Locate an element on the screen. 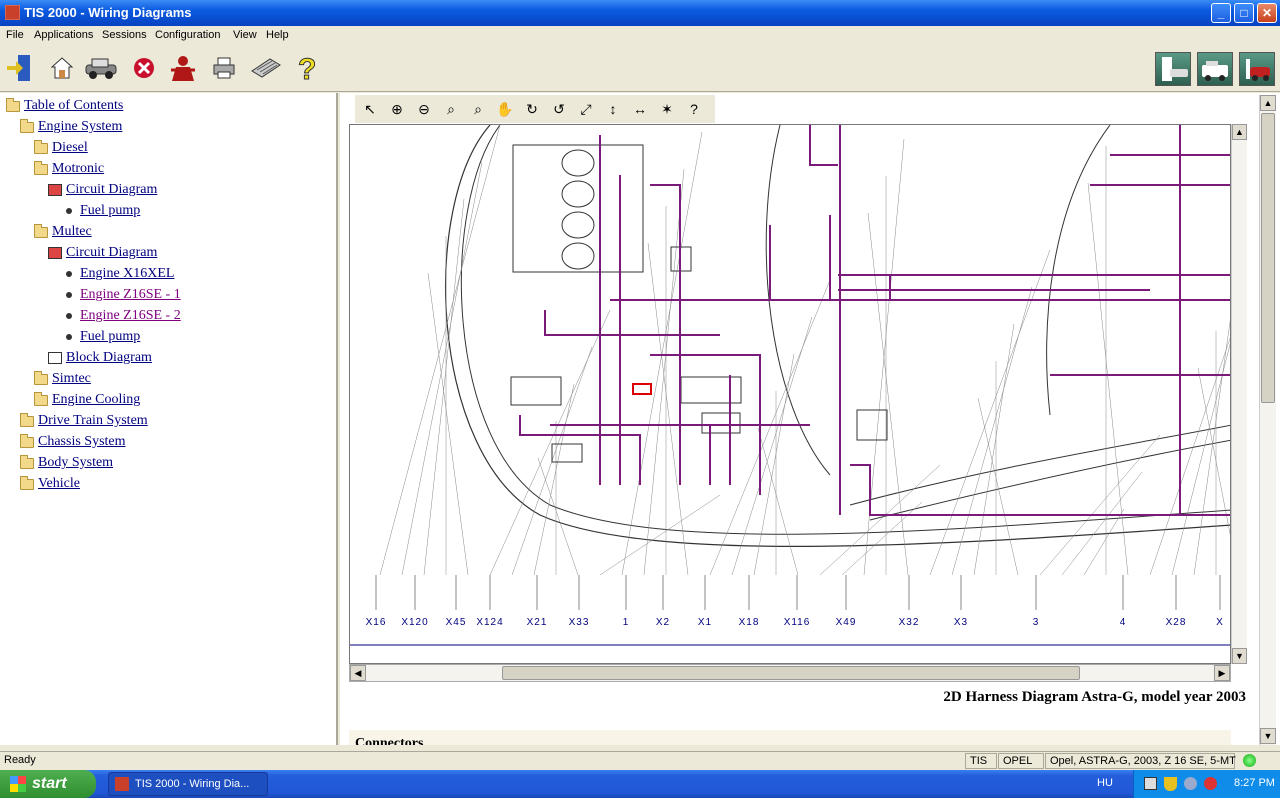 Image resolution: width=1280 pixels, height=798 pixels. page-scroll-up-button: ▲ is located at coordinates (1268, 103).